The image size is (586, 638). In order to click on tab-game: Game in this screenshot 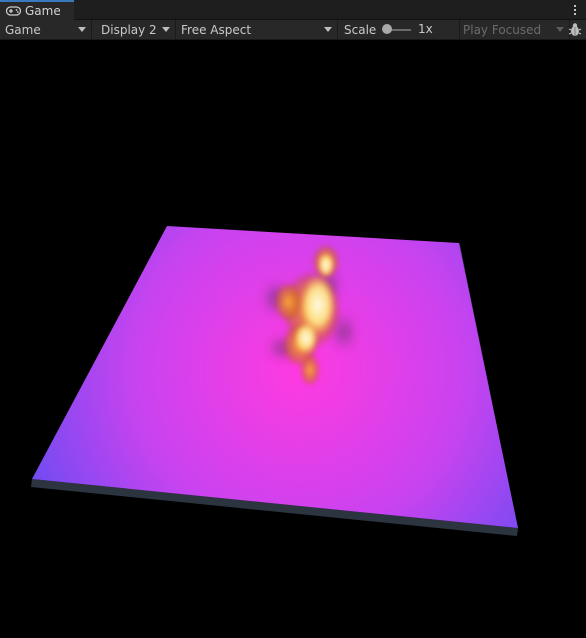, I will do `click(37, 10)`.